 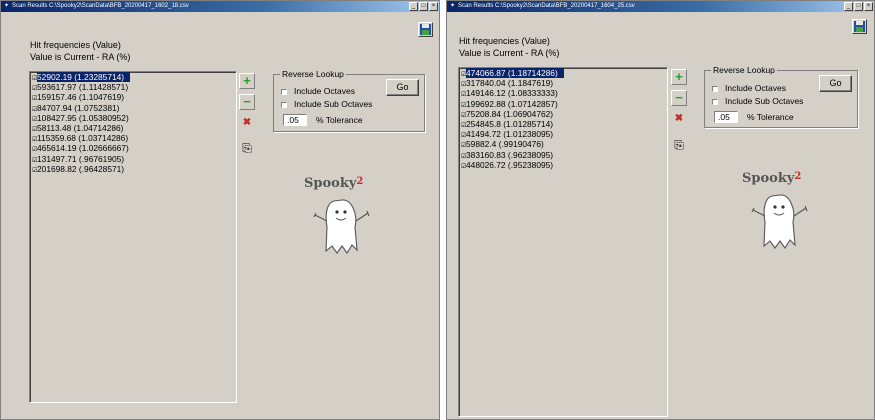 What do you see at coordinates (563, 93) in the screenshot?
I see `list-item: ☑149146.12 (1.08333333)` at bounding box center [563, 93].